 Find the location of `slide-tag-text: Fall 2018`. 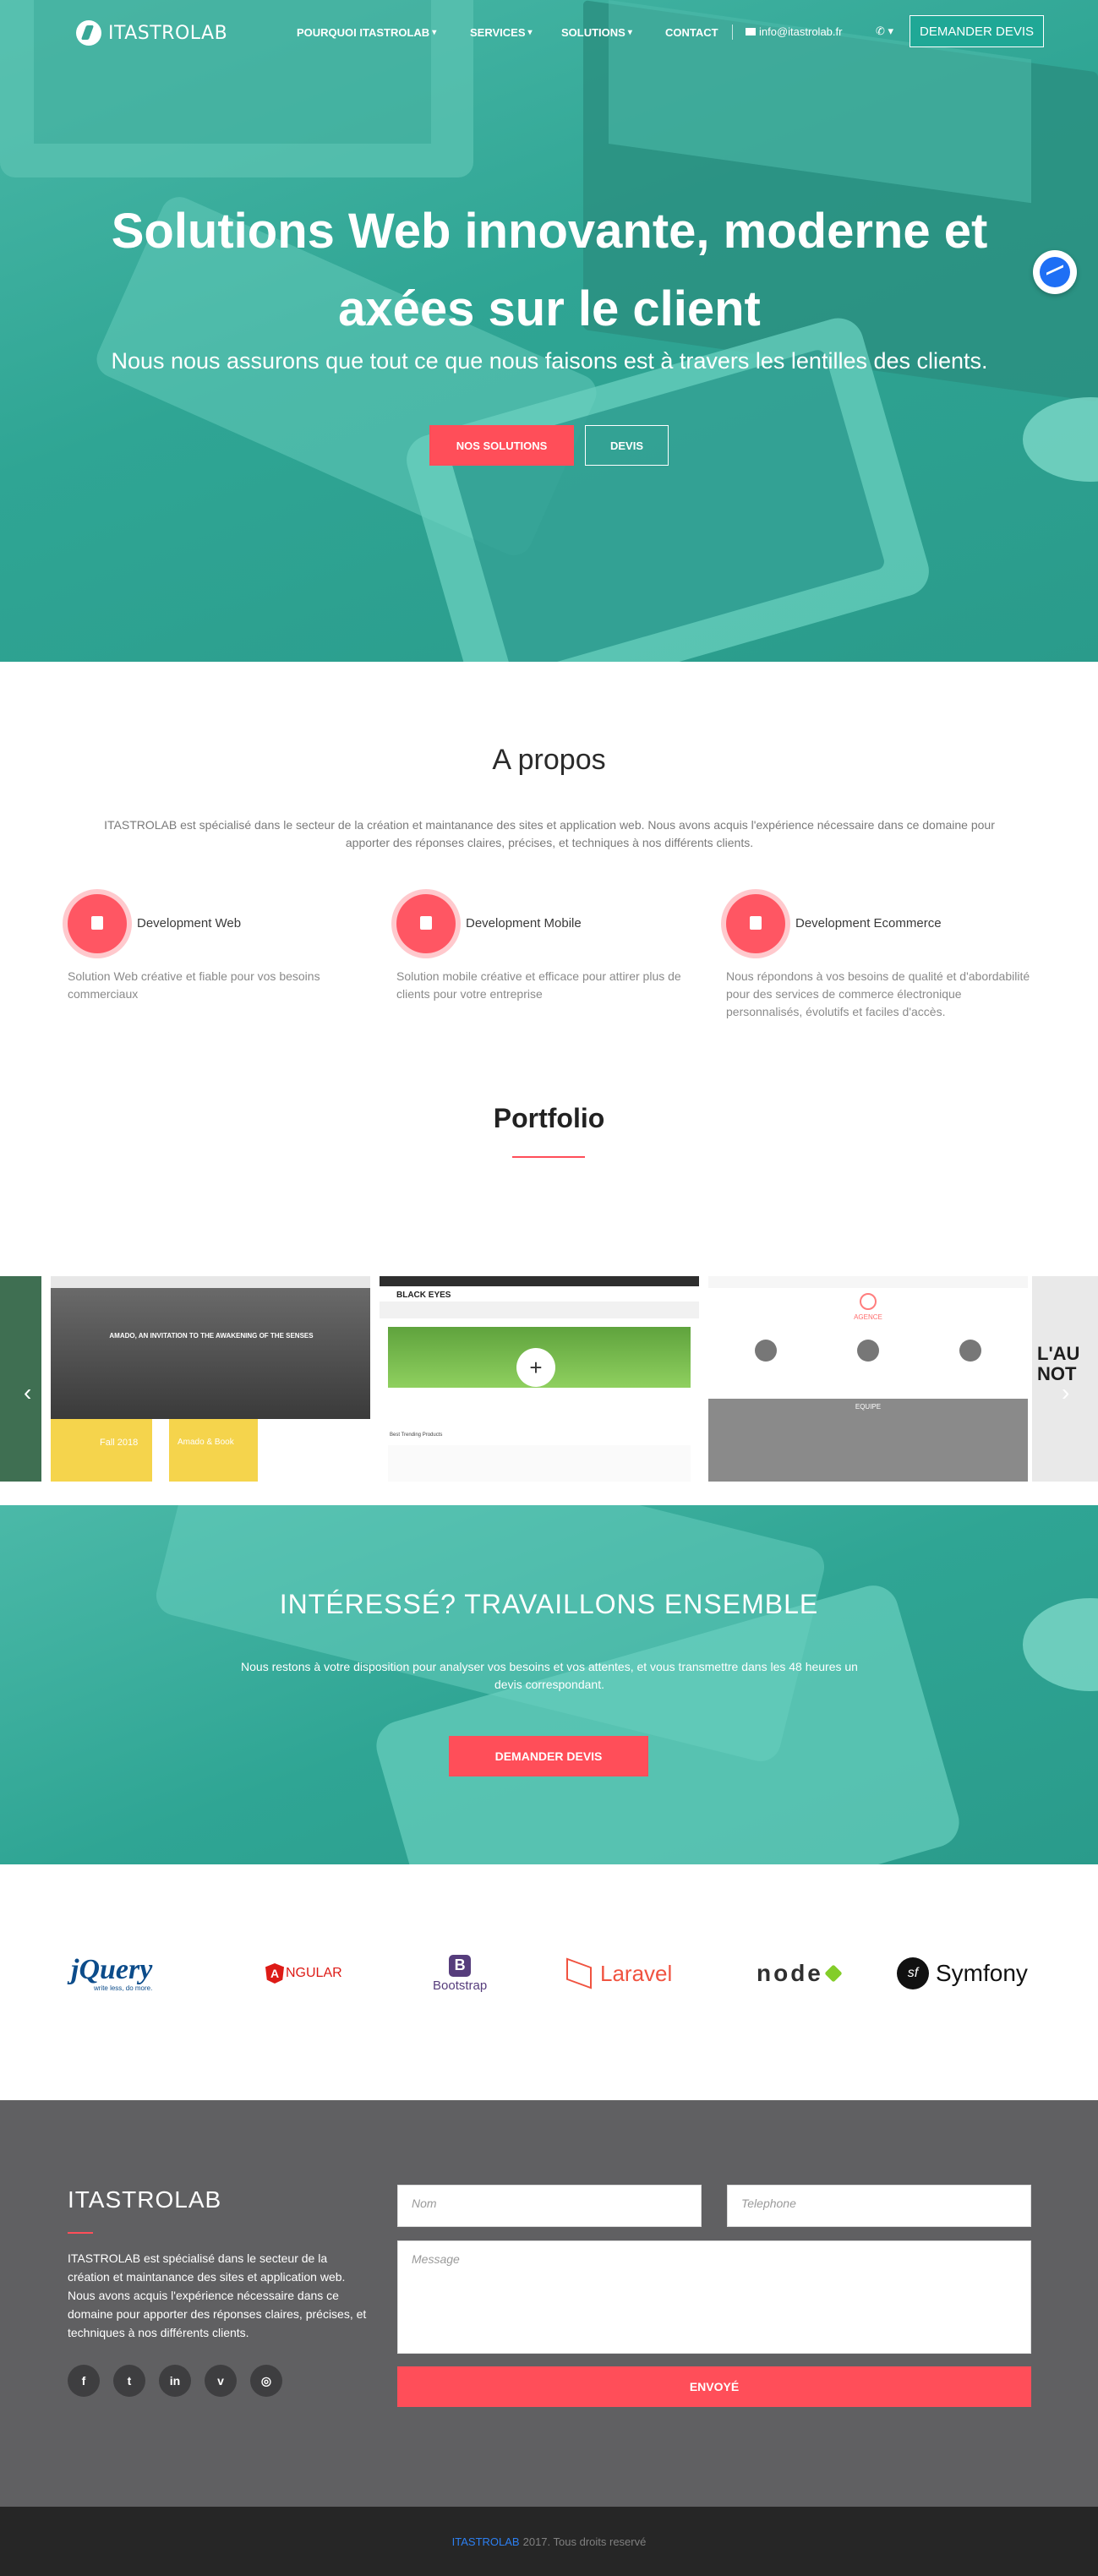

slide-tag-text: Fall 2018 is located at coordinates (120, 1443).